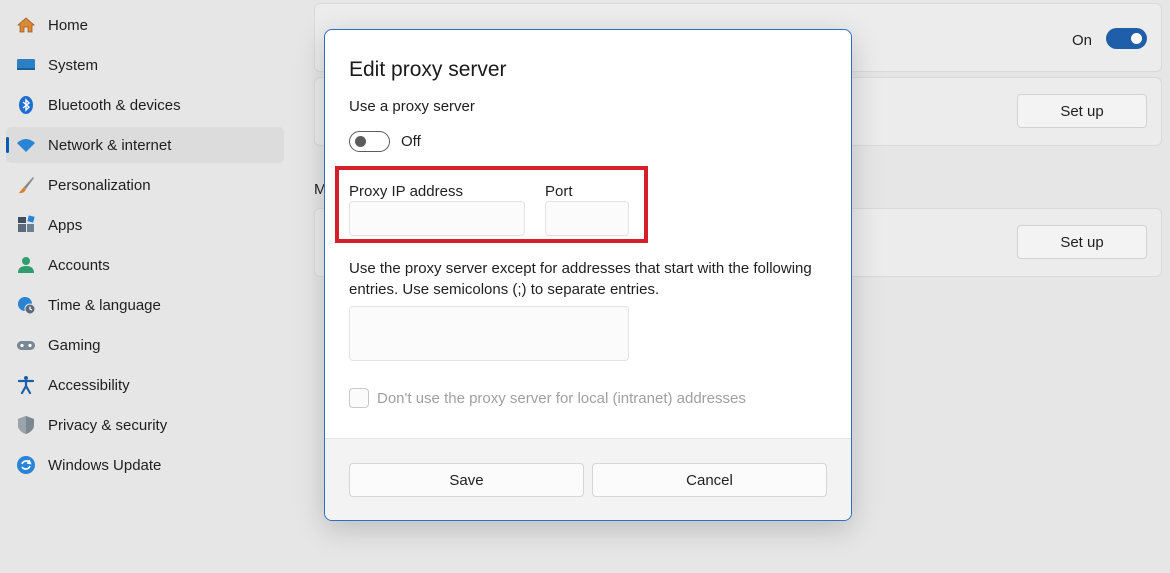 The width and height of the screenshot is (1170, 573). What do you see at coordinates (145, 225) in the screenshot?
I see `sidebar-item-apps: Apps` at bounding box center [145, 225].